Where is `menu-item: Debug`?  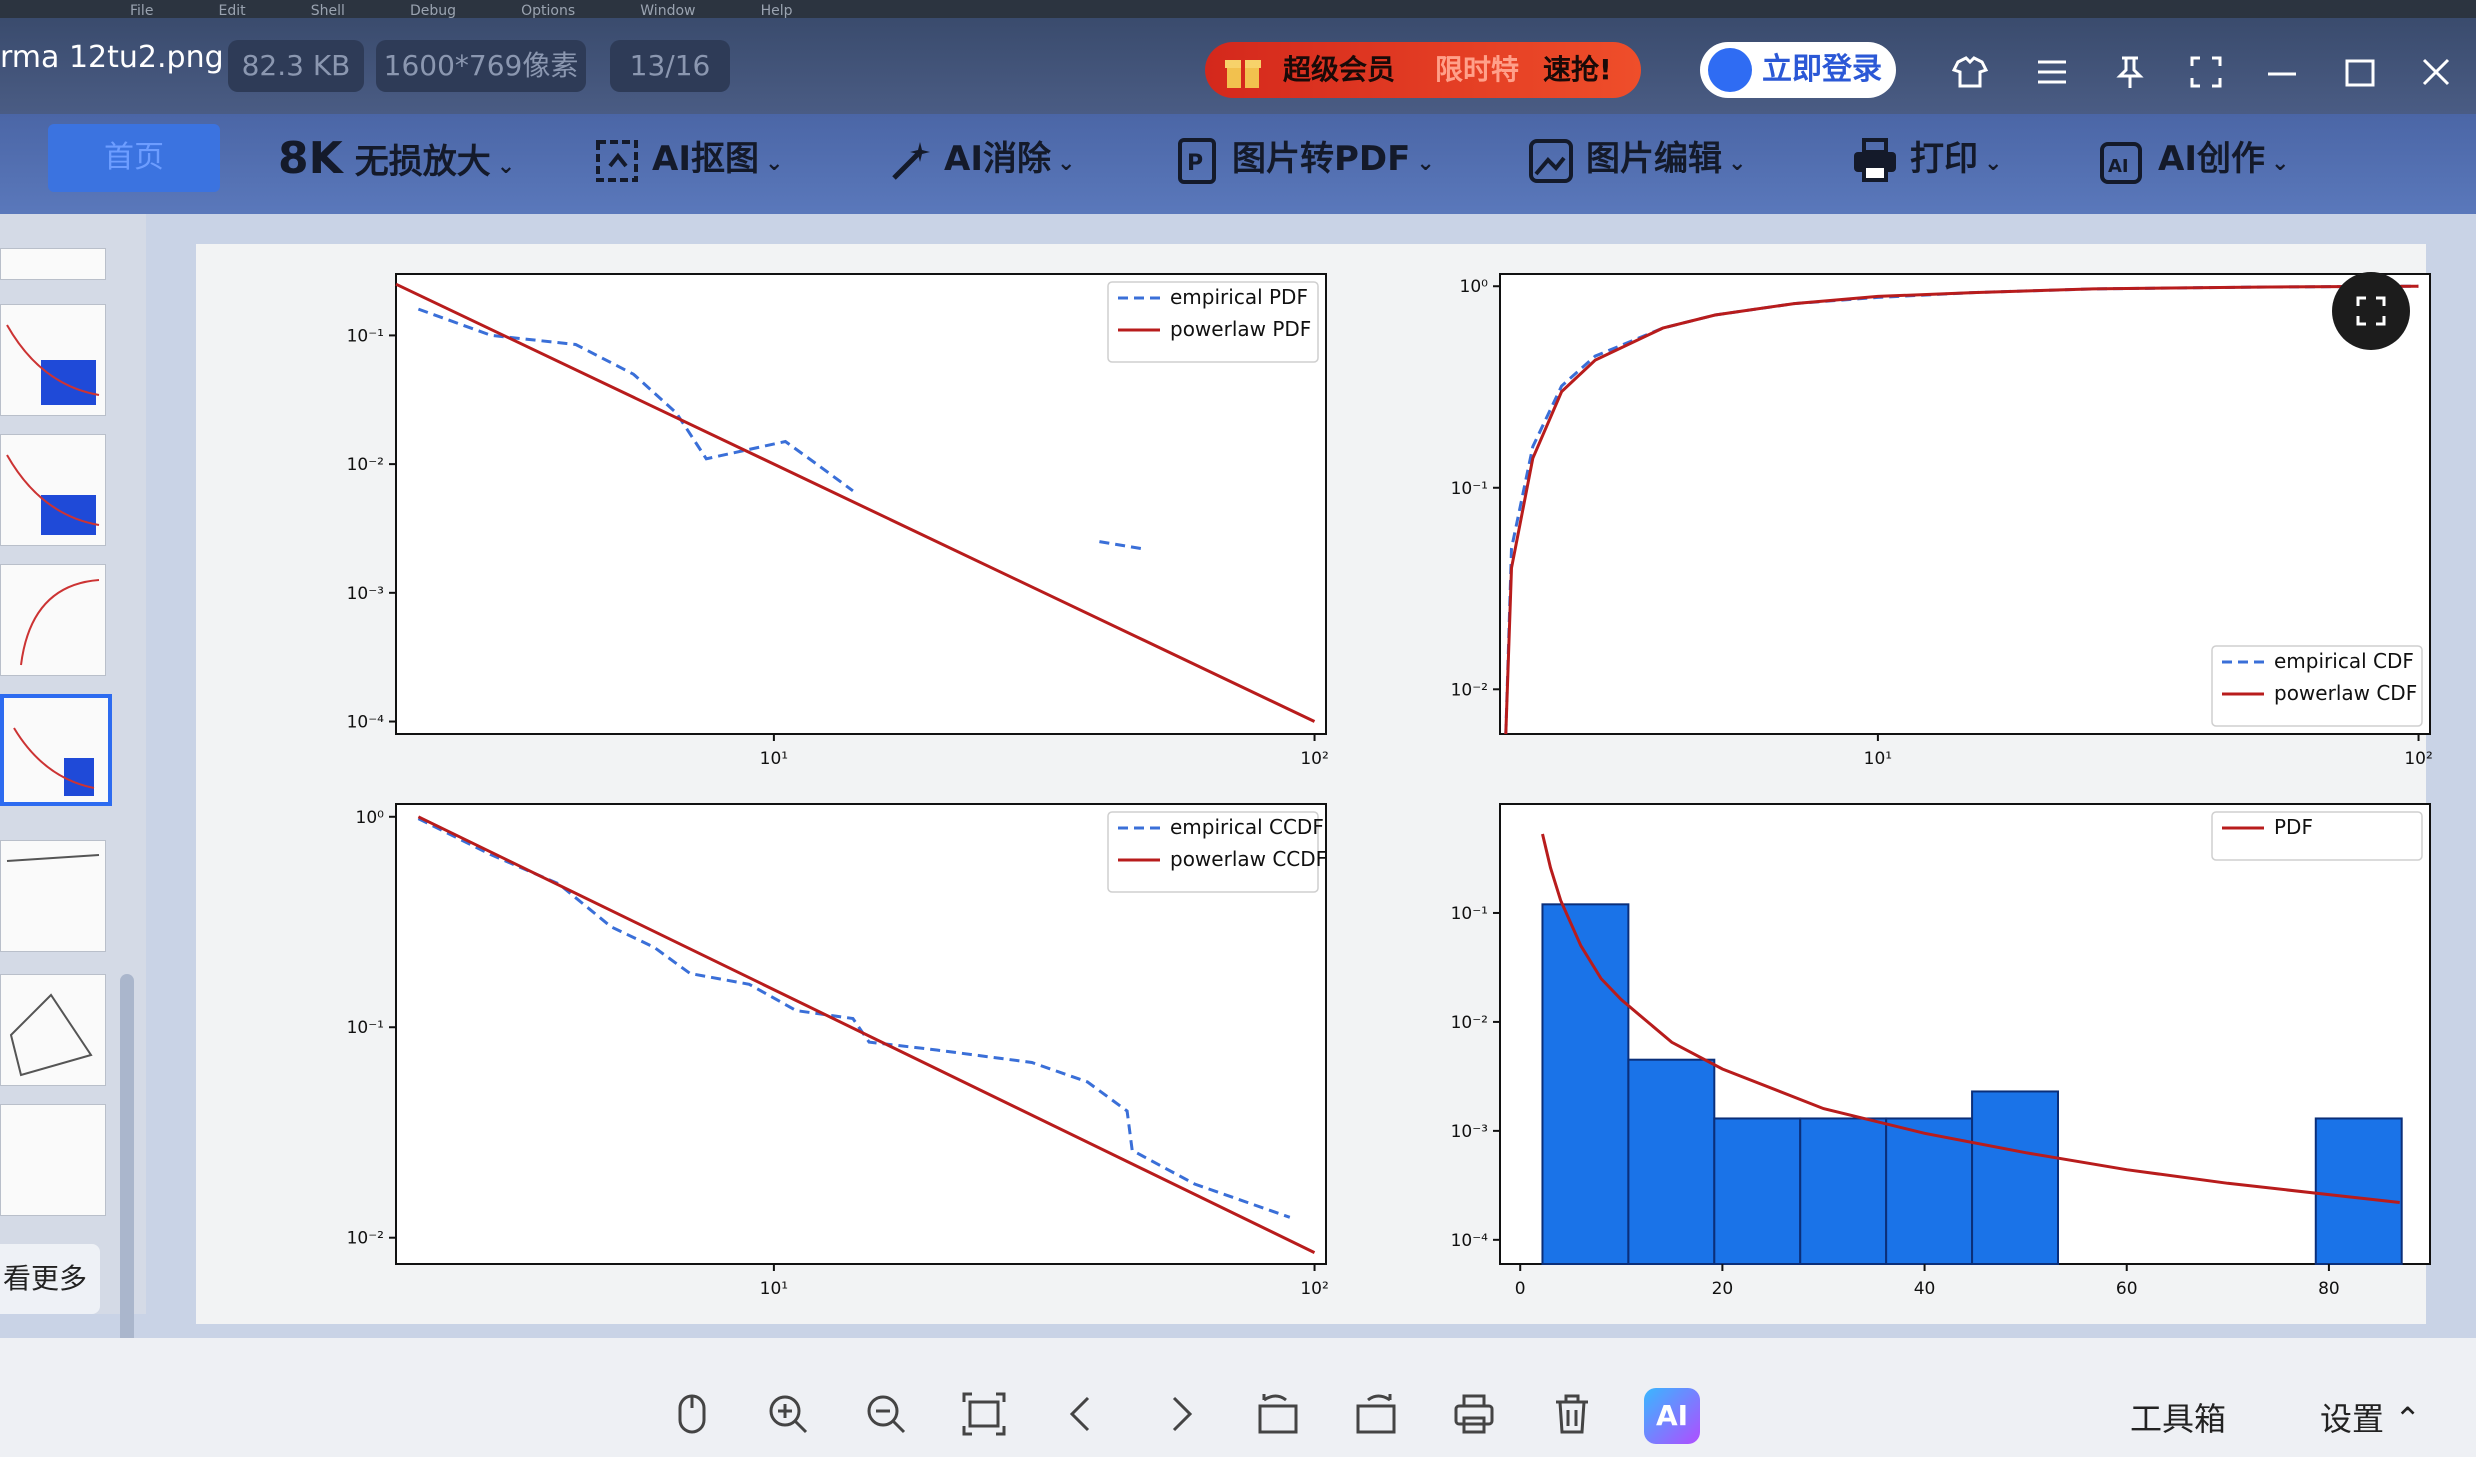 menu-item: Debug is located at coordinates (433, 11).